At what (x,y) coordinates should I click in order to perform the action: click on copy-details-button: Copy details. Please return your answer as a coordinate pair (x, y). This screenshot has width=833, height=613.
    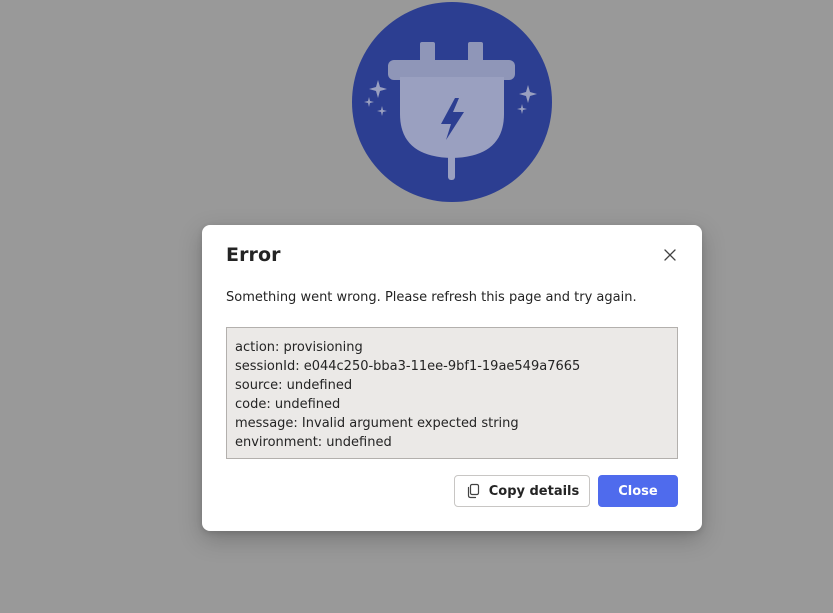
    Looking at the image, I should click on (522, 491).